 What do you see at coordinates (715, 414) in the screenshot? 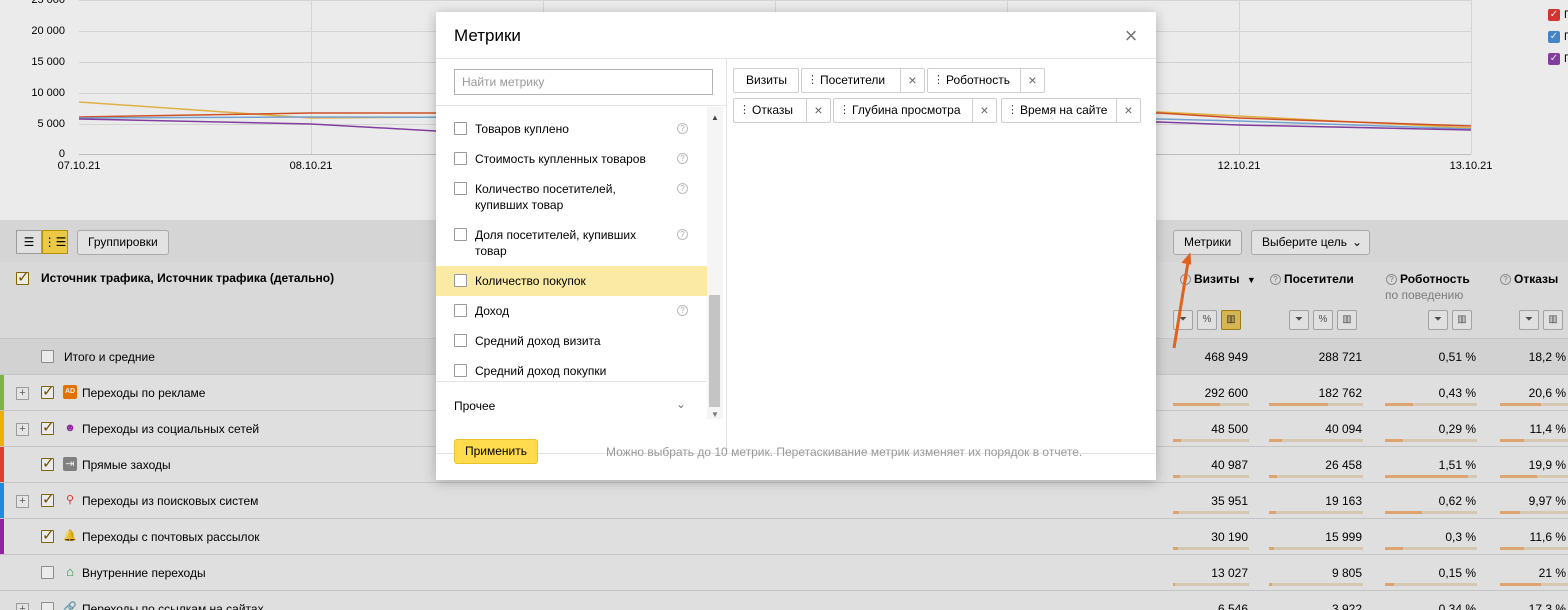
I see `scroll-down-icon: ▼` at bounding box center [715, 414].